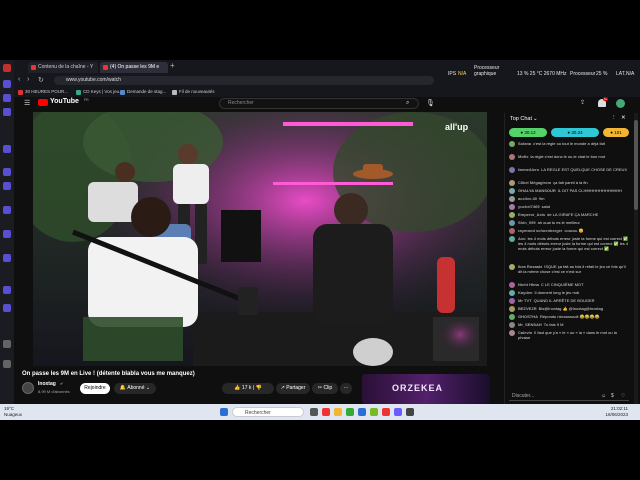  I want to click on subscribed-button: 🔔 Abonné ⌄, so click(135, 388).